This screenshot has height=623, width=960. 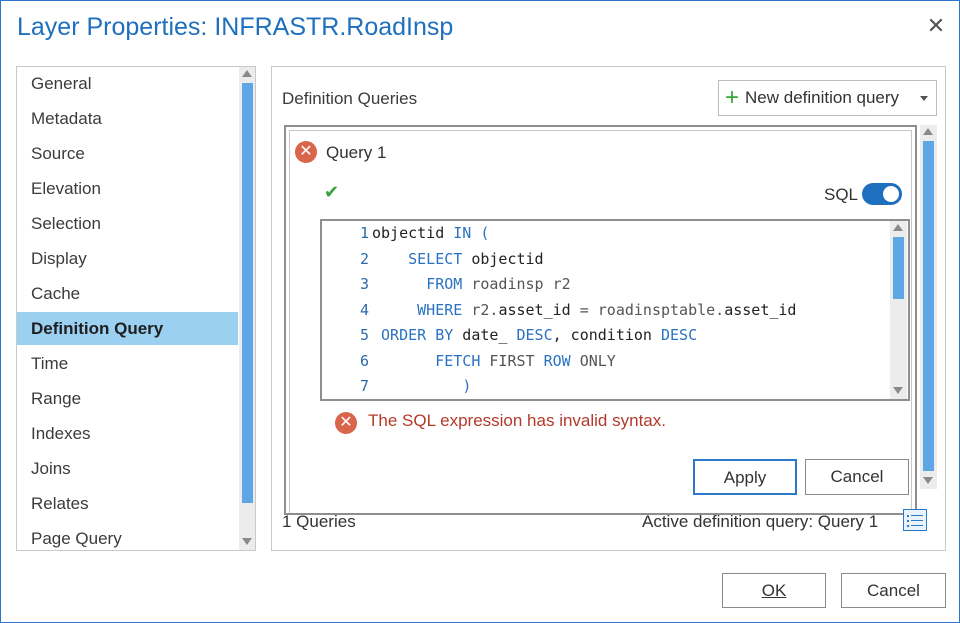 I want to click on query-cancel-button: Cancel, so click(x=857, y=477).